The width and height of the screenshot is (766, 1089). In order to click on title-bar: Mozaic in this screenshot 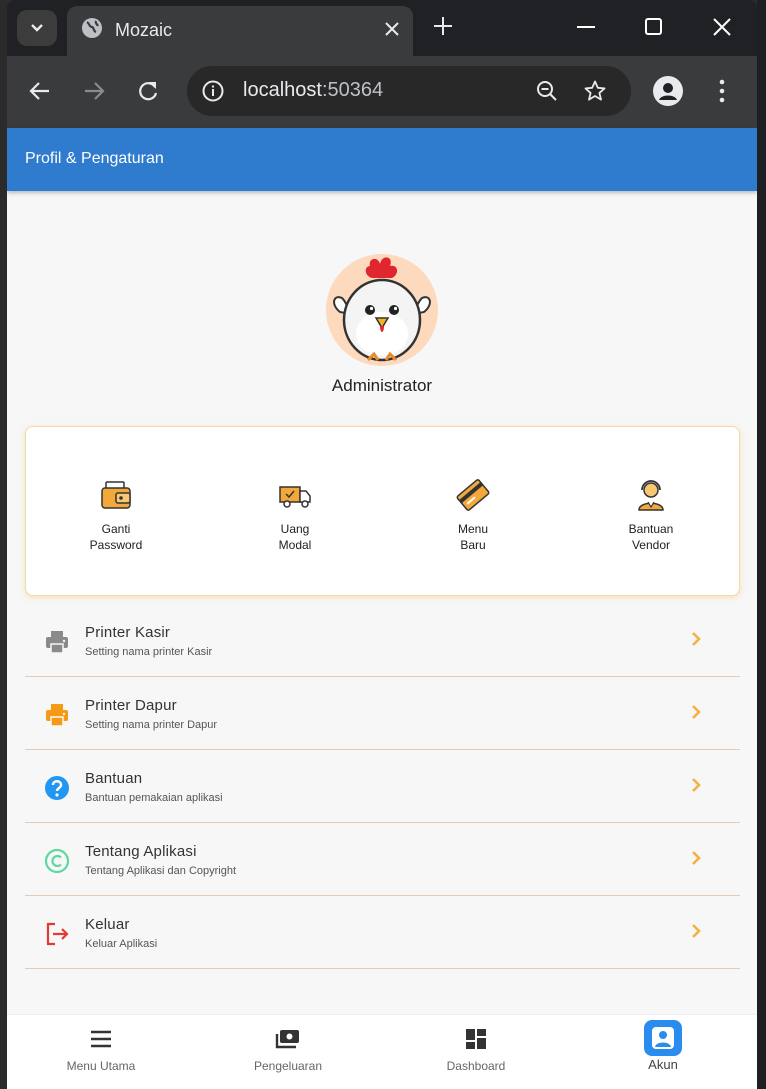, I will do `click(382, 28)`.